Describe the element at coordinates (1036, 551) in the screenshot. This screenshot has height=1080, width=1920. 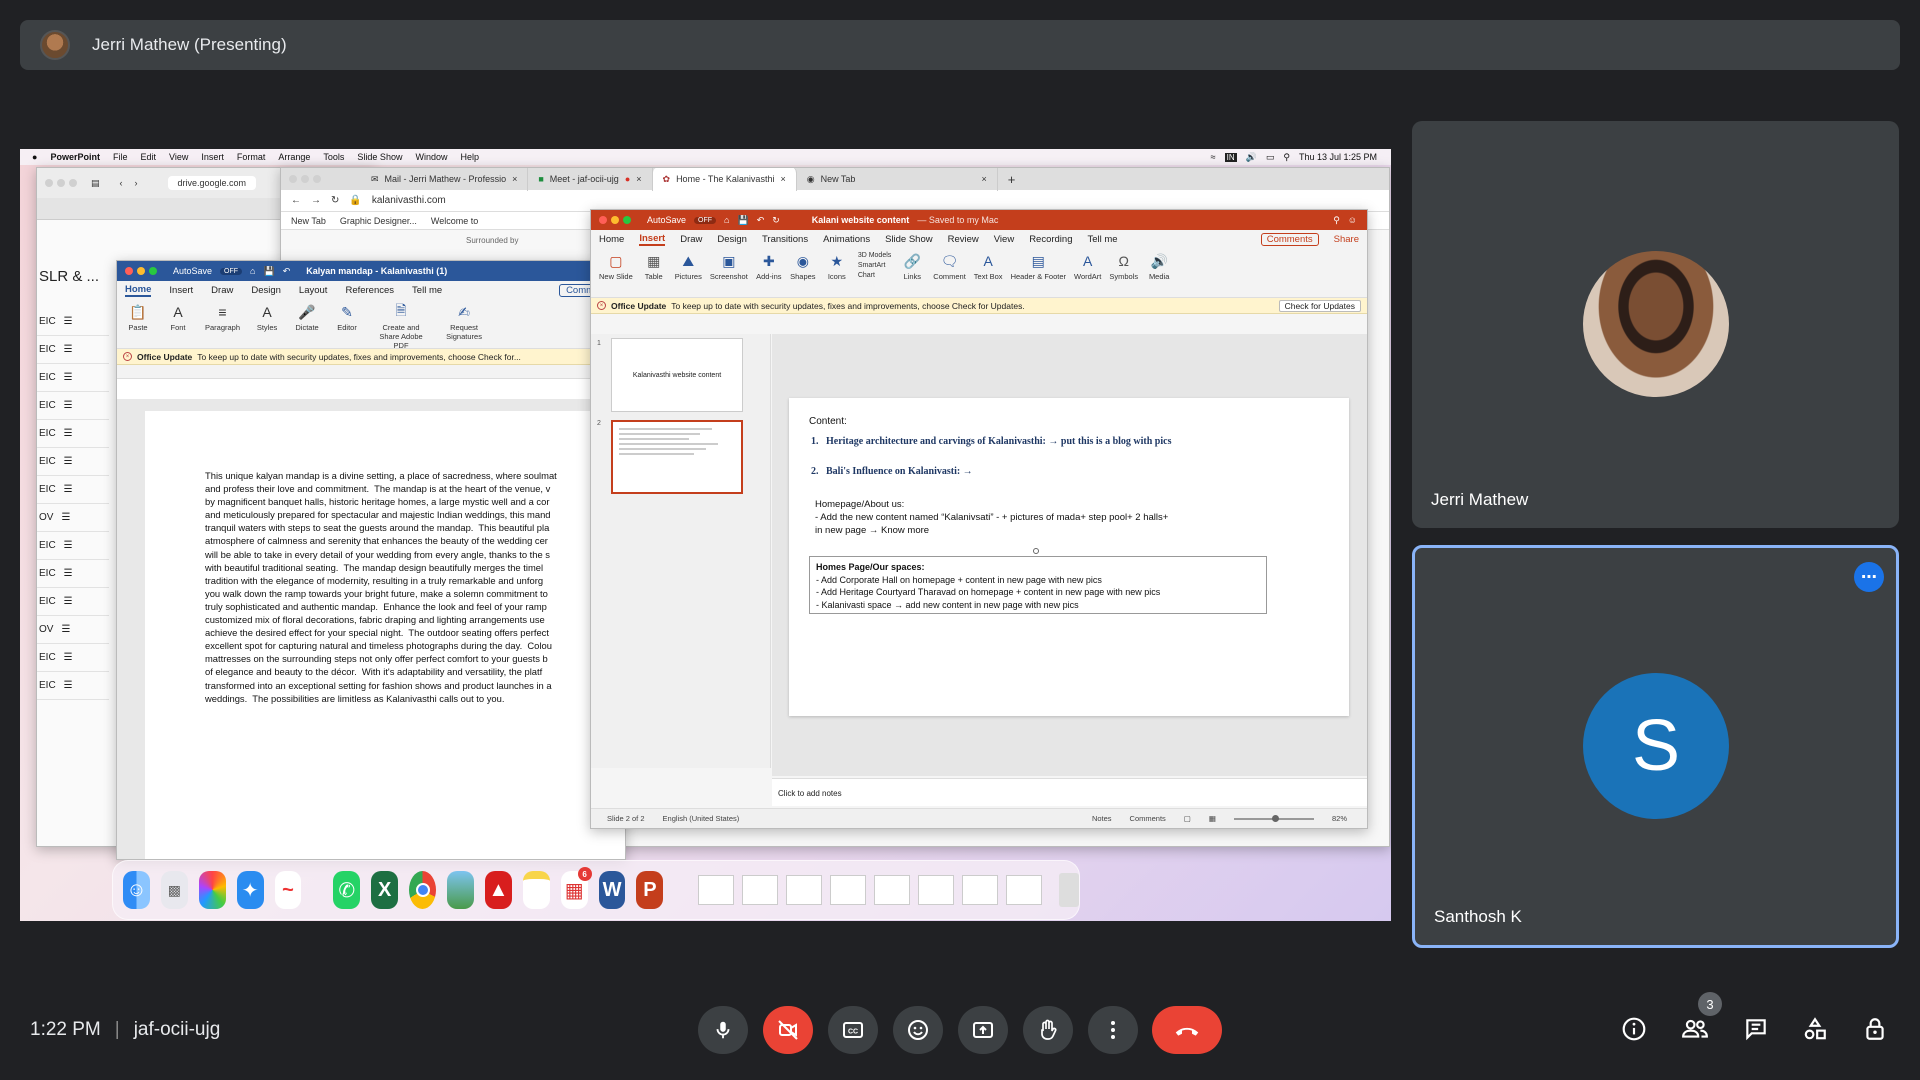
I see `rotate-handle` at that location.